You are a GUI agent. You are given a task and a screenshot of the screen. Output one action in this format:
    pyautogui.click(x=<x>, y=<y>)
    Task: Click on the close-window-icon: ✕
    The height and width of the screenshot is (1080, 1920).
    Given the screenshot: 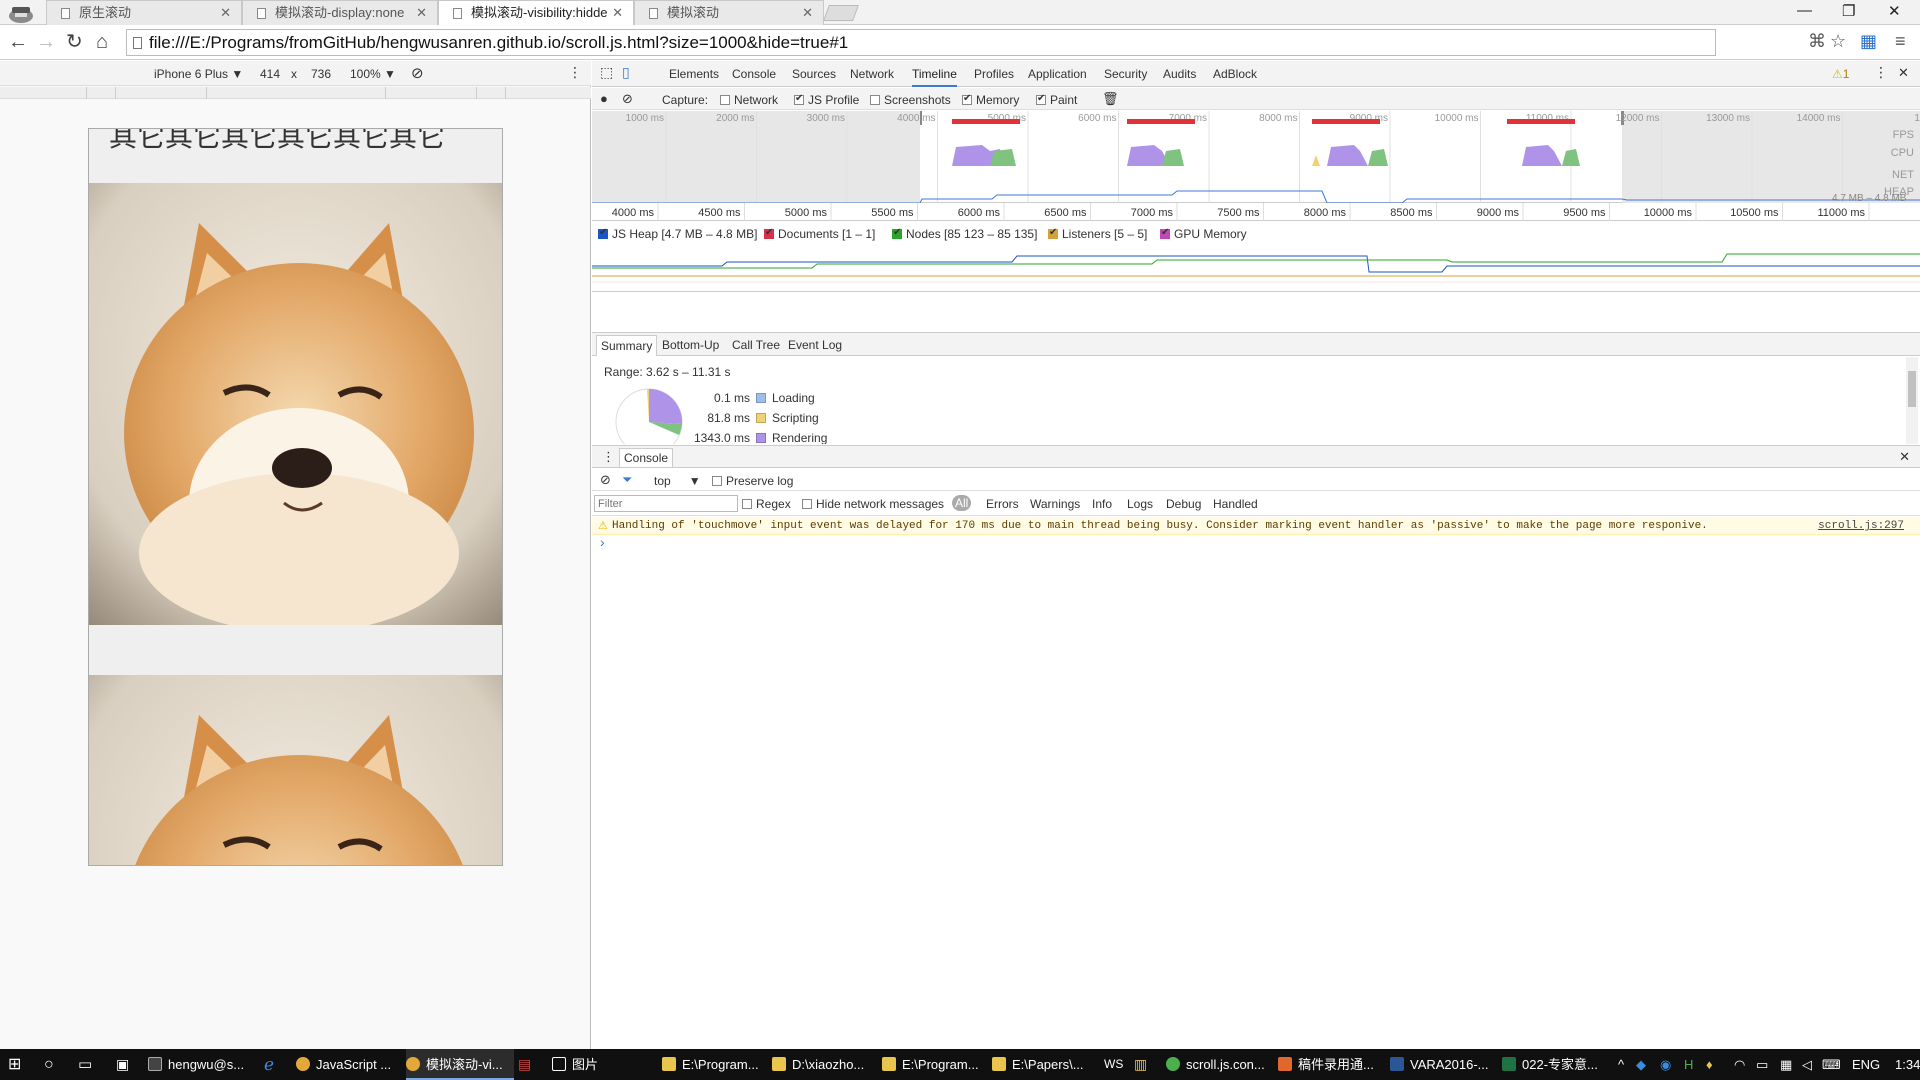 What is the action you would take?
    pyautogui.click(x=1894, y=11)
    